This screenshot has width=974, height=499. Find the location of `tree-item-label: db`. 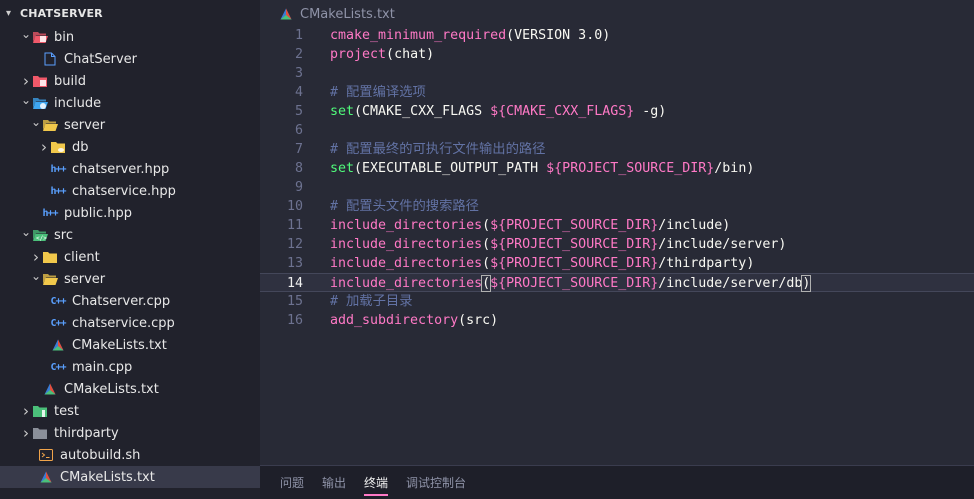

tree-item-label: db is located at coordinates (80, 147).